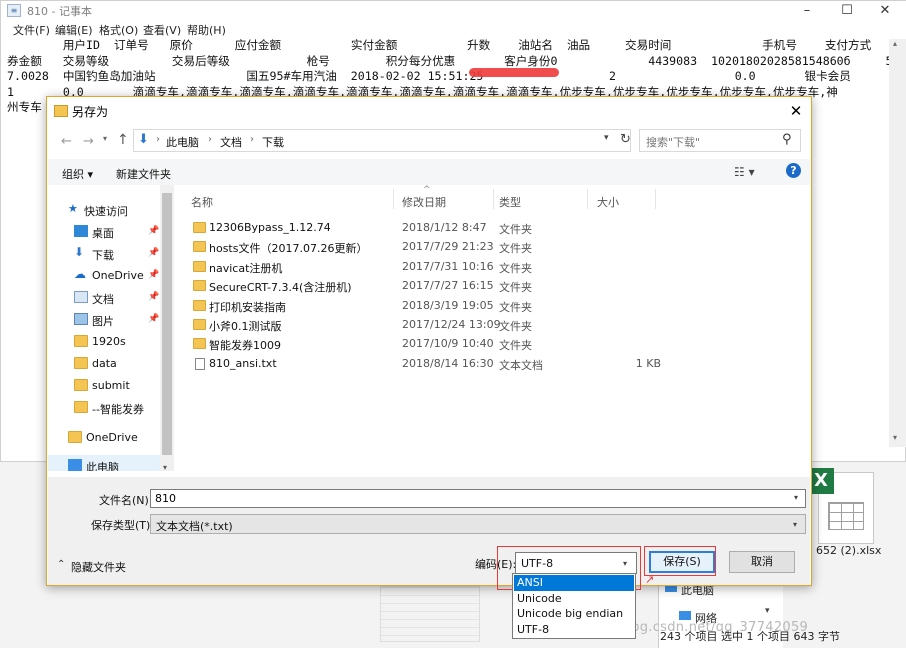  I want to click on minimize-icon: –, so click(807, 11).